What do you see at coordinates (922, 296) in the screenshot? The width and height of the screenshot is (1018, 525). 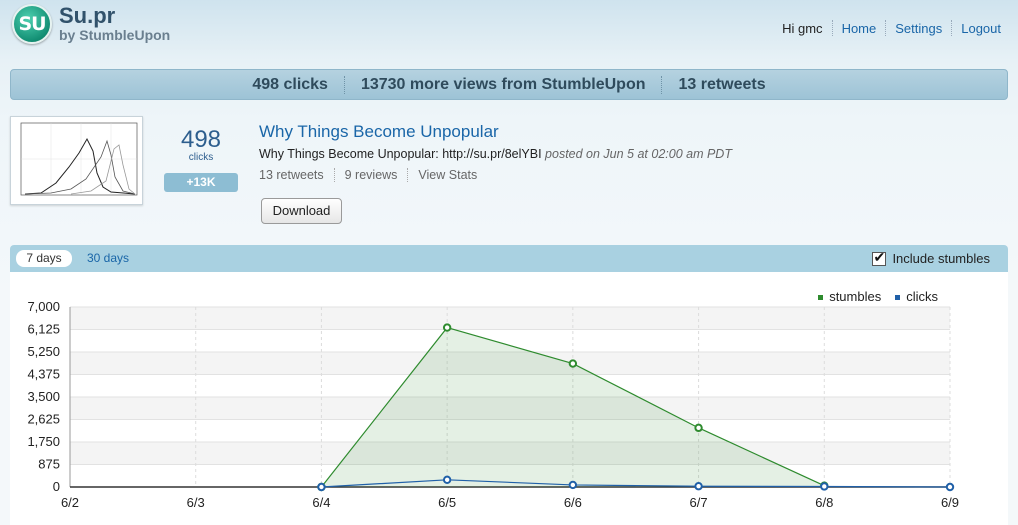 I see `legend-clicks-label: clicks` at bounding box center [922, 296].